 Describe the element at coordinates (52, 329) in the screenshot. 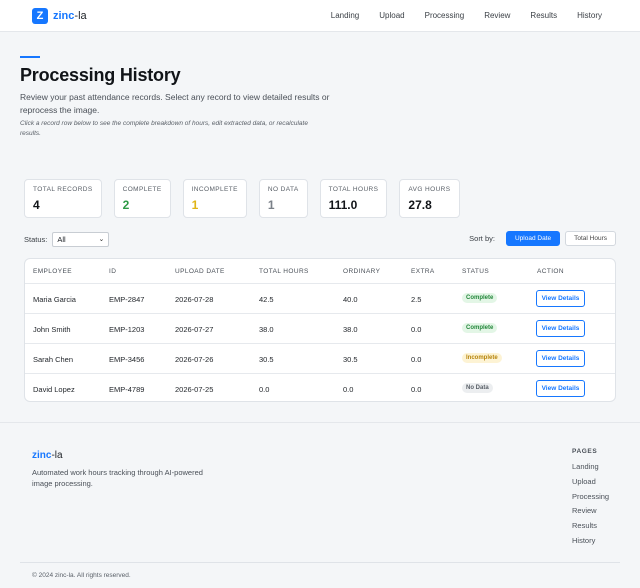

I see `cell-employee: John Smith` at that location.